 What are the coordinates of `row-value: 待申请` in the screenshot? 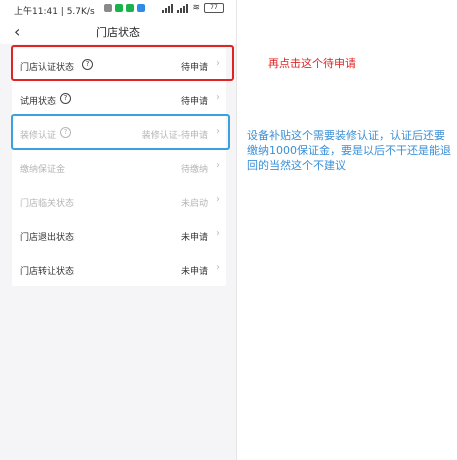 It's located at (194, 100).